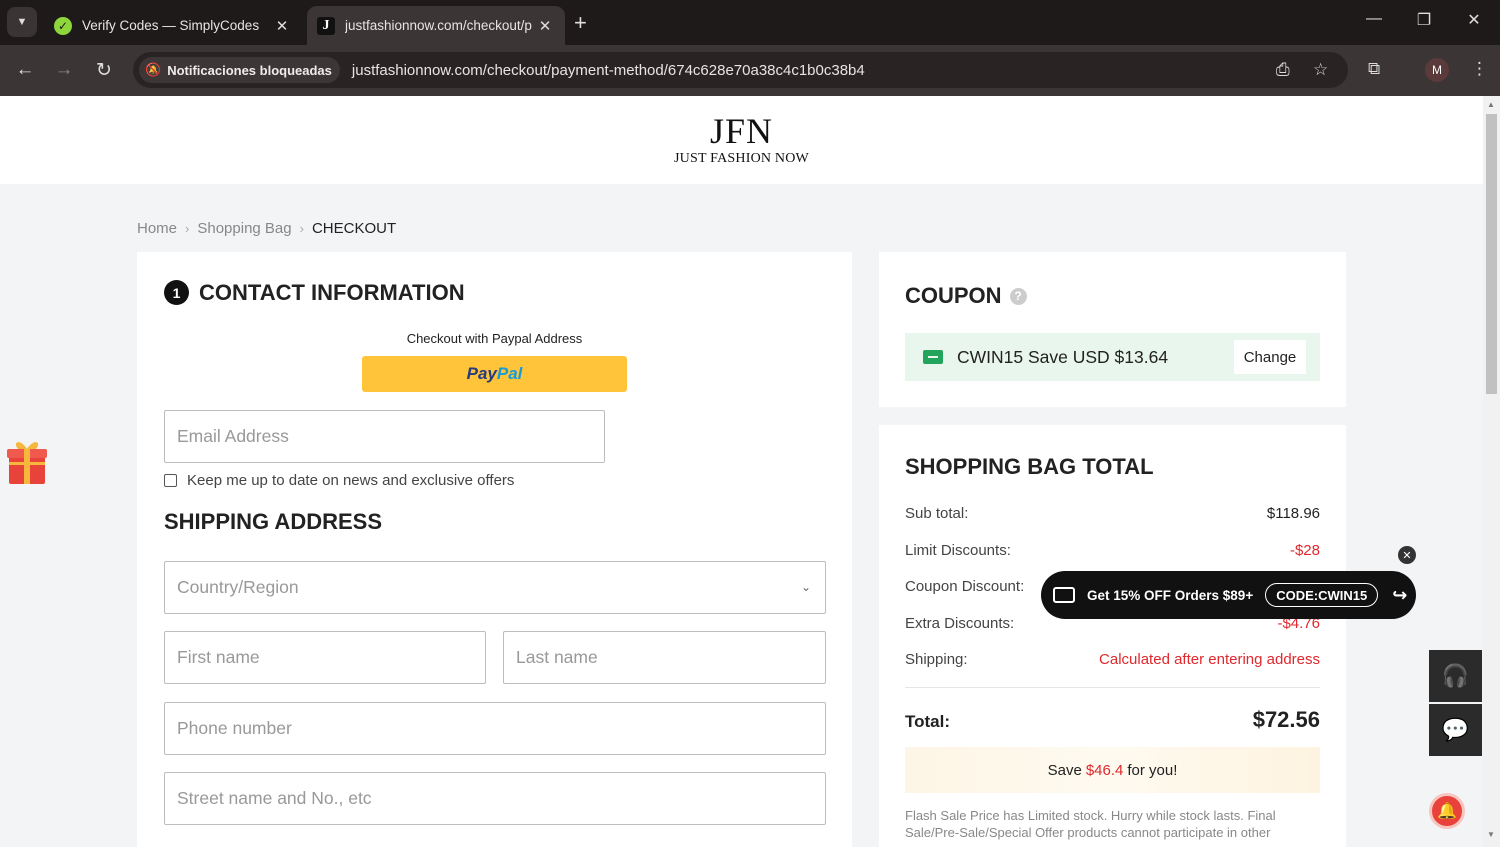  Describe the element at coordinates (25, 70) in the screenshot. I see `back-icon: ←` at that location.